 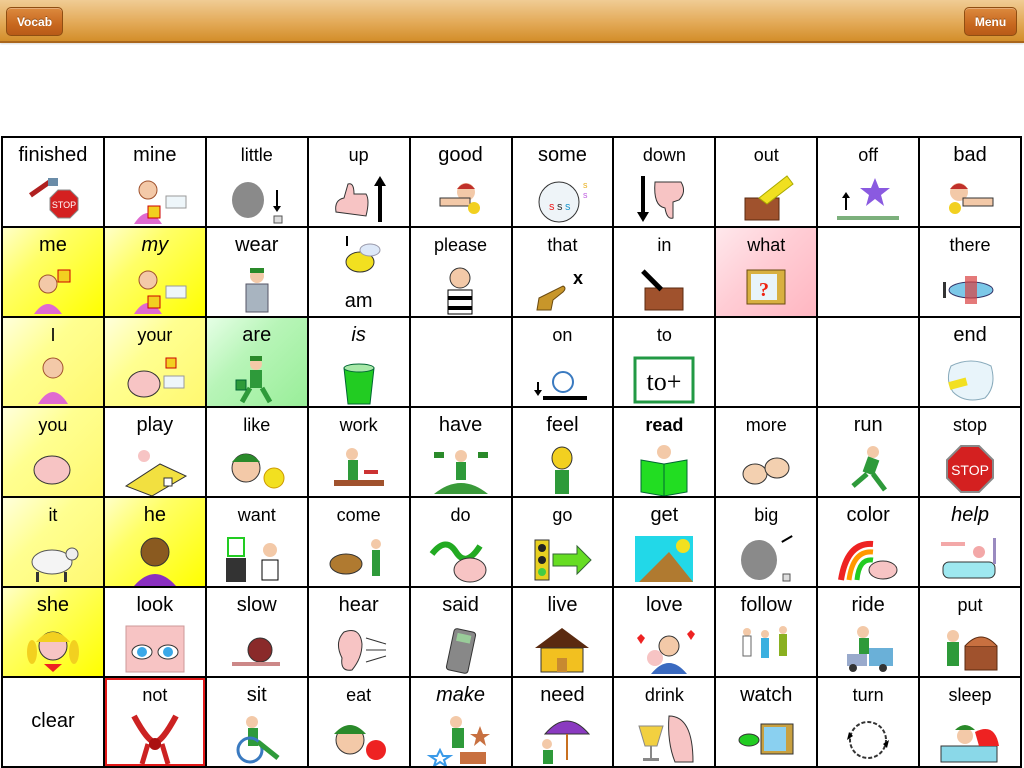 I want to click on boy-thumbs-up-icon, so click(x=461, y=199).